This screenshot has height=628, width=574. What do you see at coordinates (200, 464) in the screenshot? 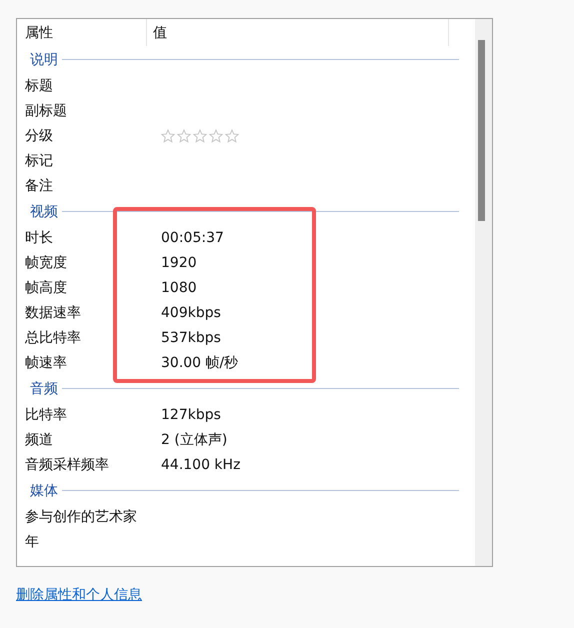
I see `property-value: 44.100 kHz` at bounding box center [200, 464].